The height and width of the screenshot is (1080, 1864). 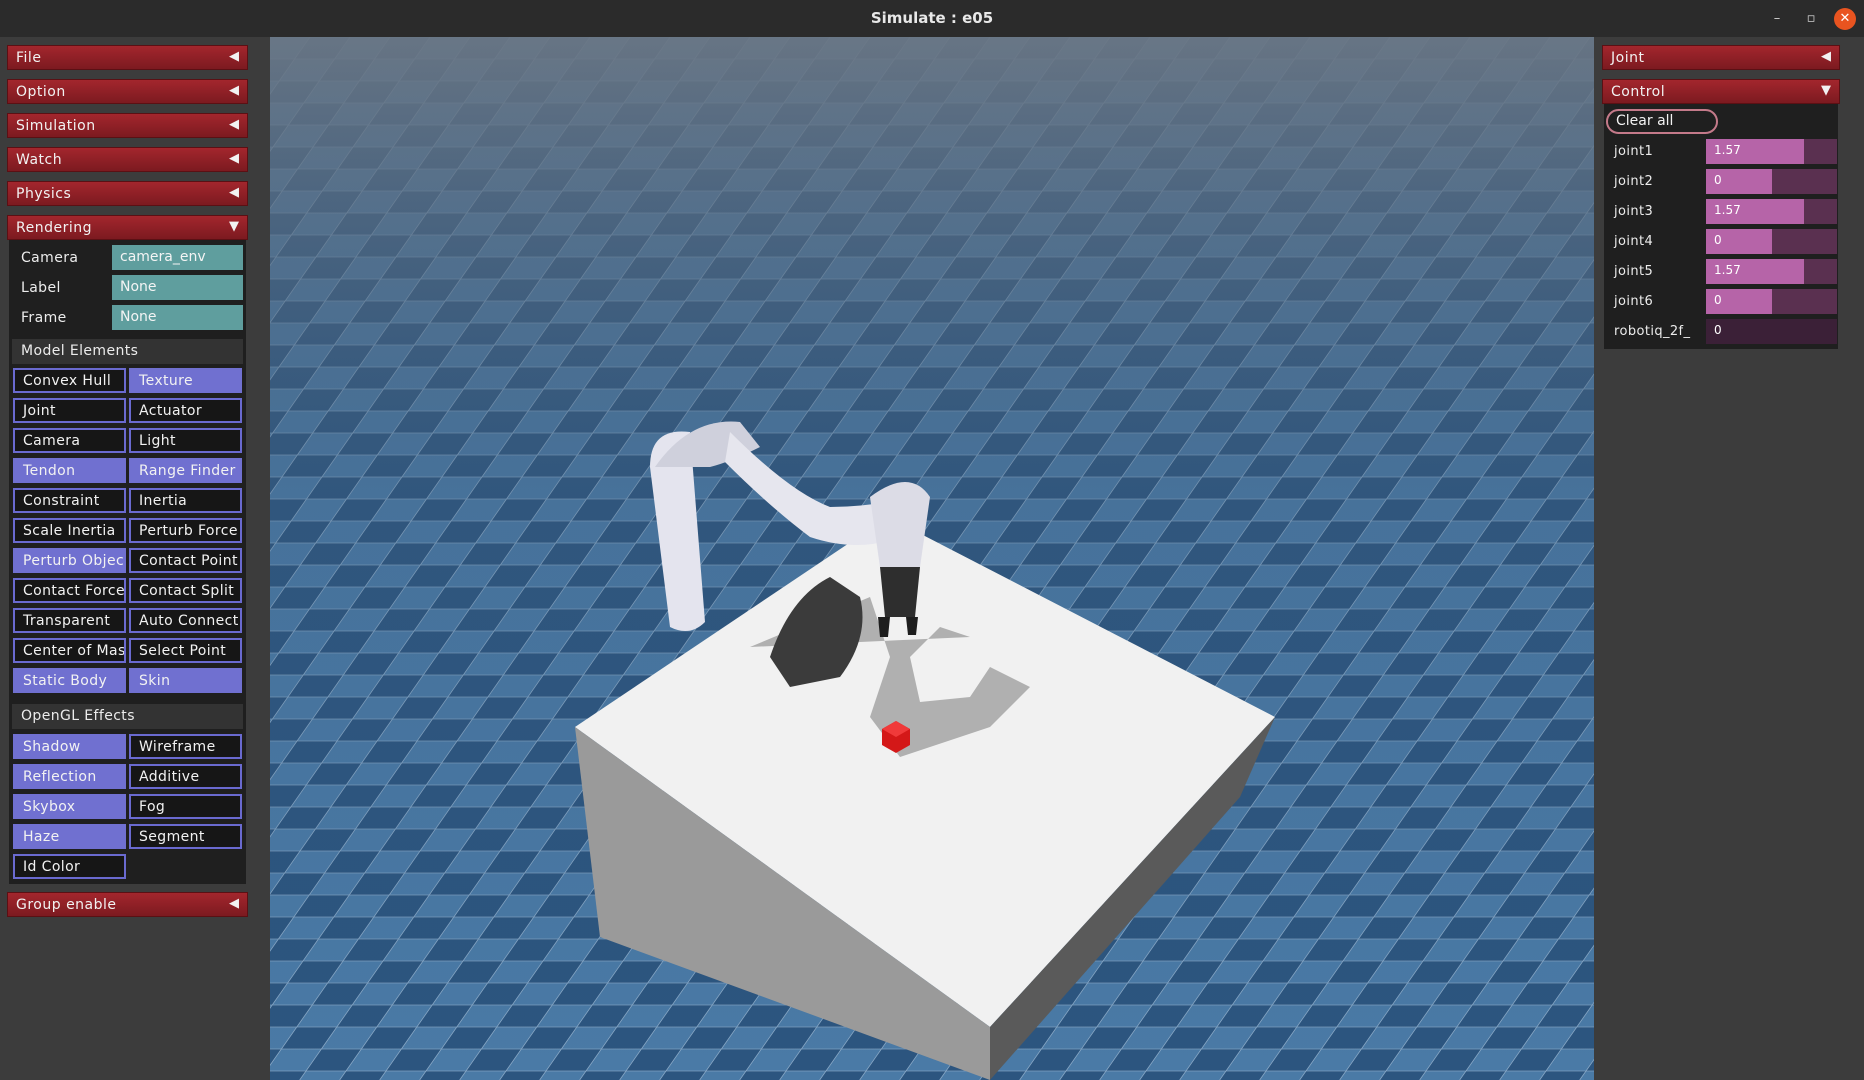 I want to click on joint-label: joint1, so click(x=1634, y=151).